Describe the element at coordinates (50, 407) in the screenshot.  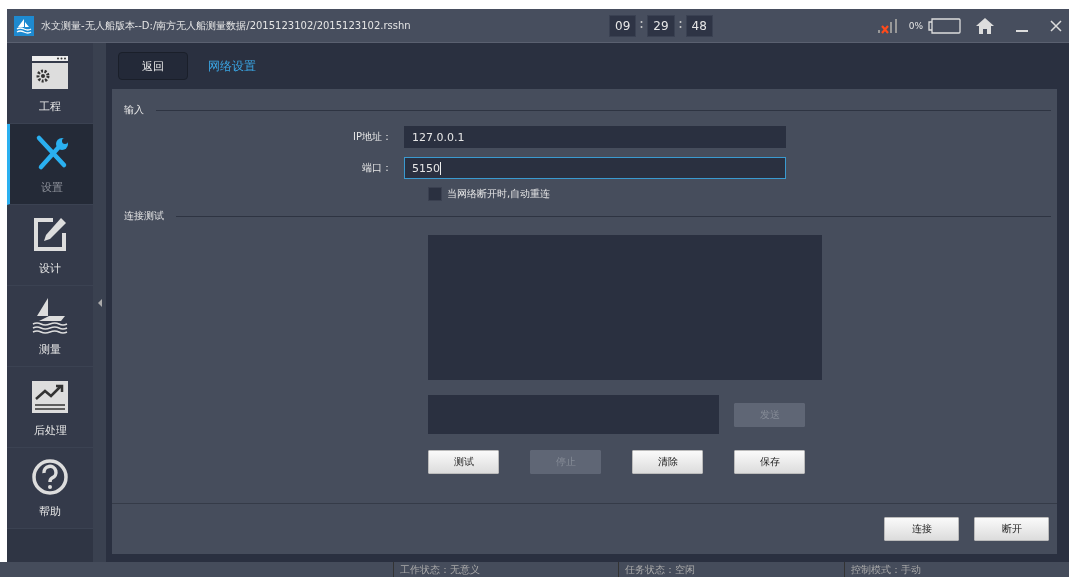
I see `sidebar-item: 后处理` at that location.